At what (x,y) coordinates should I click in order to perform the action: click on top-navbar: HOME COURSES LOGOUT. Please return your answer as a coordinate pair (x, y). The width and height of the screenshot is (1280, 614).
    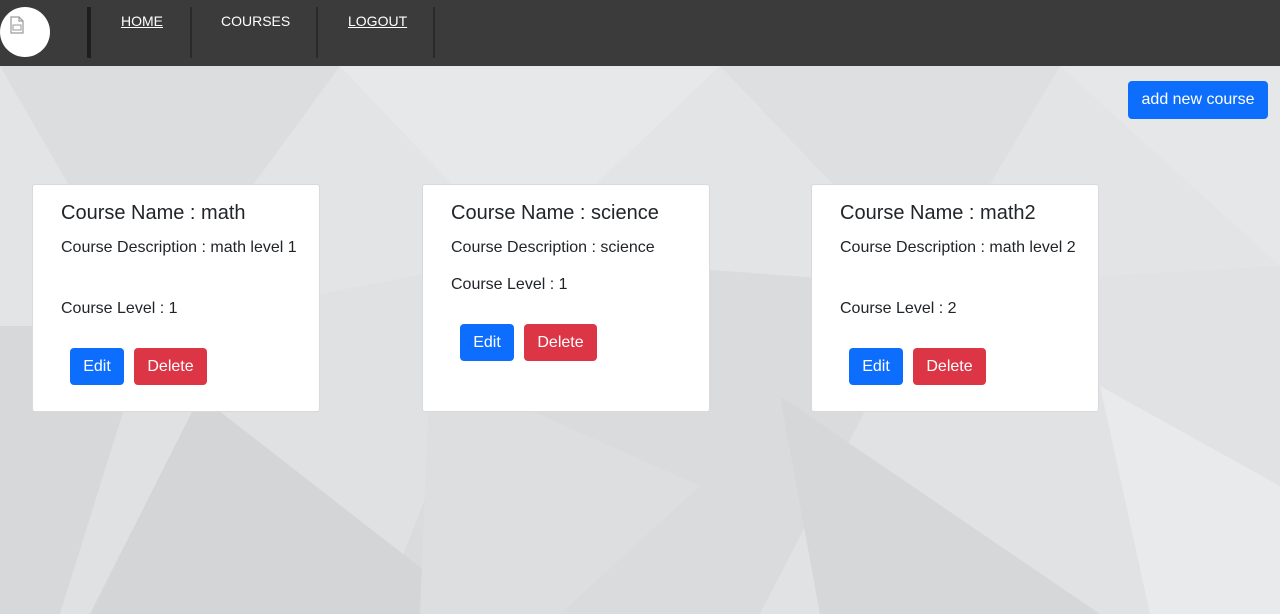
    Looking at the image, I should click on (640, 33).